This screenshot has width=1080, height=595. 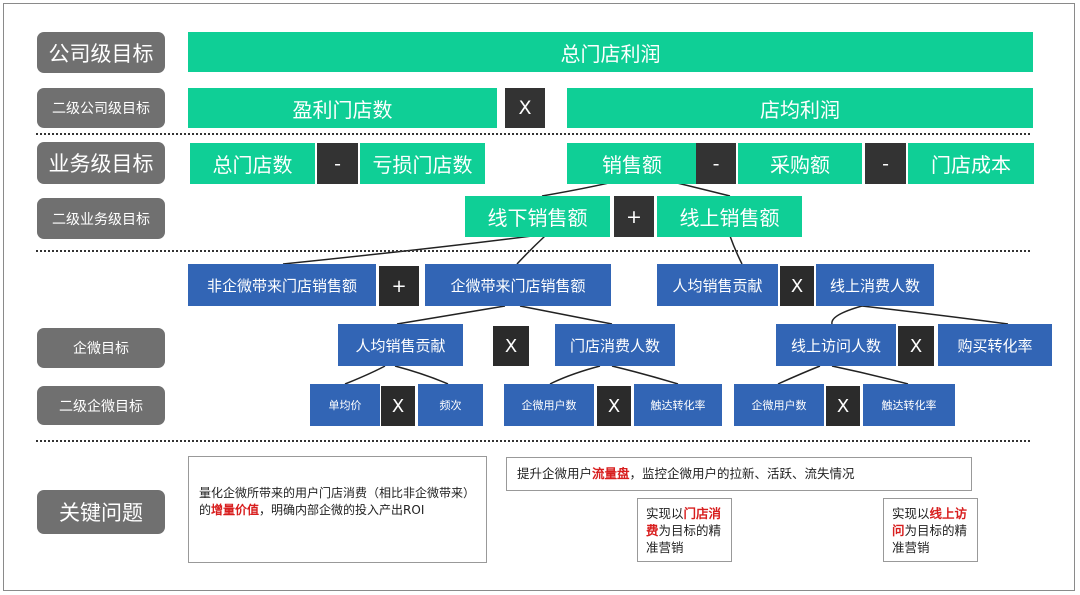 I want to click on note-online-marketing: 实现以线上访问为目标的精准营销, so click(x=930, y=530).